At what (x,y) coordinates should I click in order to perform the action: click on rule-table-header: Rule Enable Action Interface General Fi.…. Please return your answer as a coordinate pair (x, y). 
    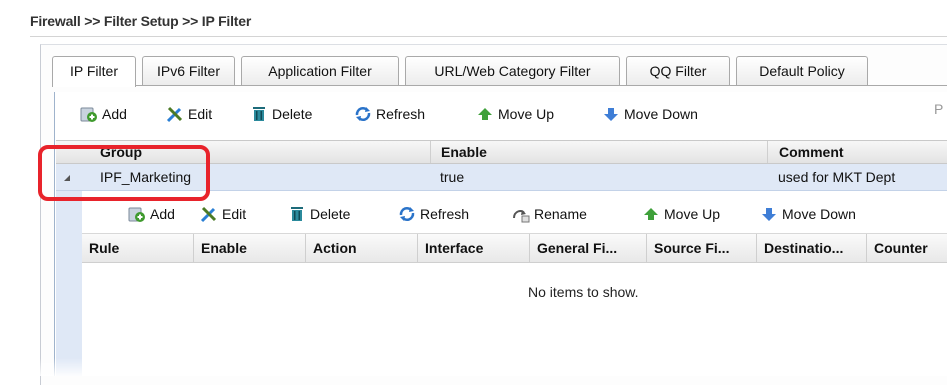
    Looking at the image, I should click on (514, 248).